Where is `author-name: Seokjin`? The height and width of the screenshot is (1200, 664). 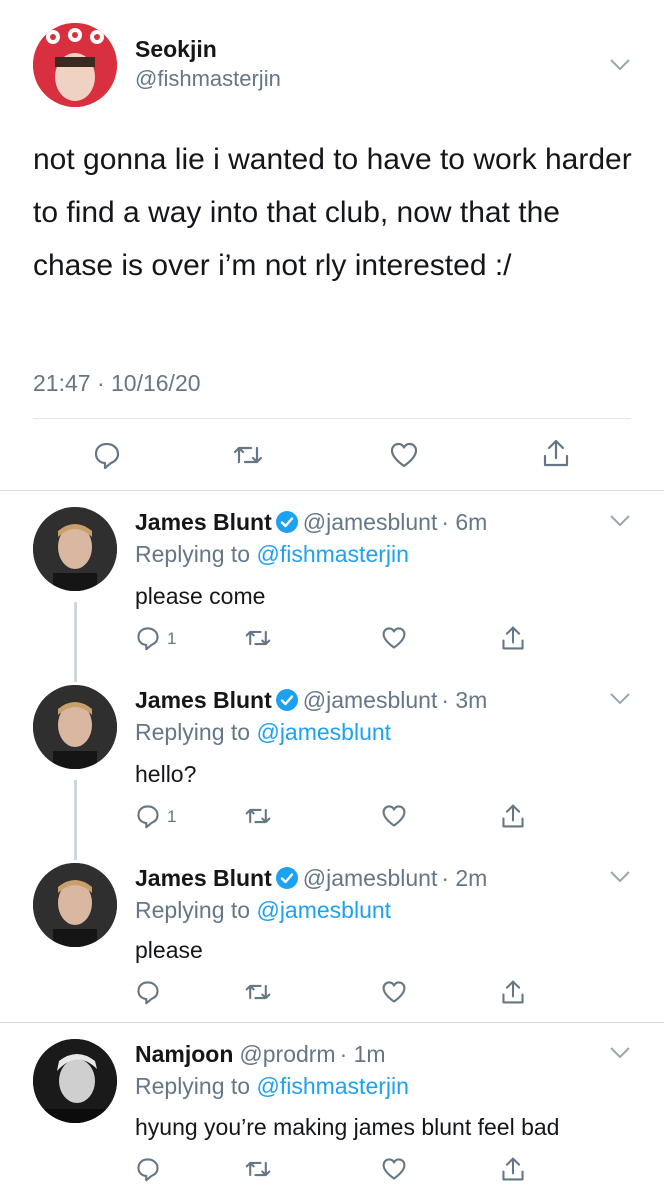
author-name: Seokjin is located at coordinates (176, 49).